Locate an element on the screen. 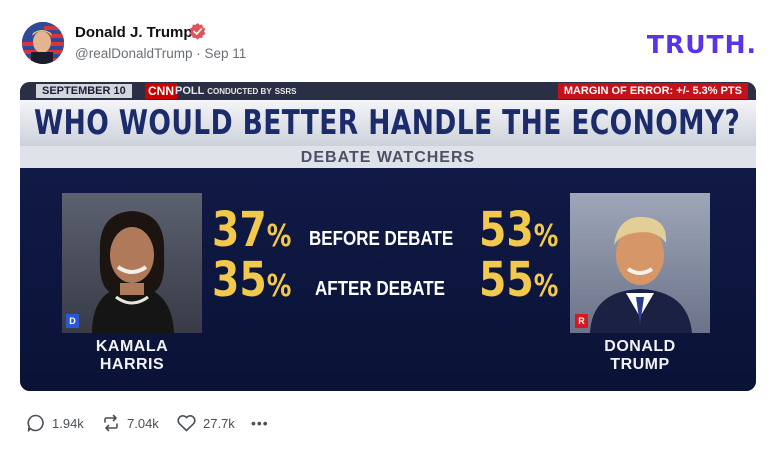 This screenshot has width=777, height=453. subhead-bar: DEBATE WATCHERS is located at coordinates (388, 157).